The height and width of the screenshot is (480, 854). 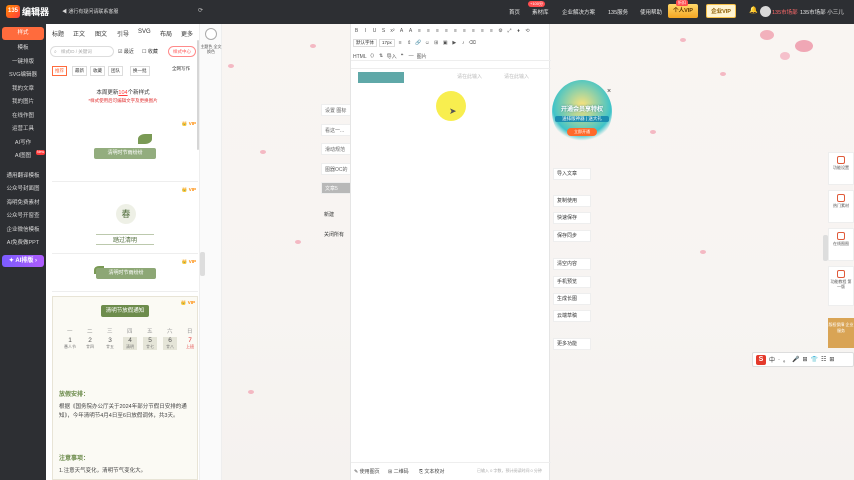 I want to click on sidebar-item-ppt: AI免费做PPT, so click(x=23, y=244).